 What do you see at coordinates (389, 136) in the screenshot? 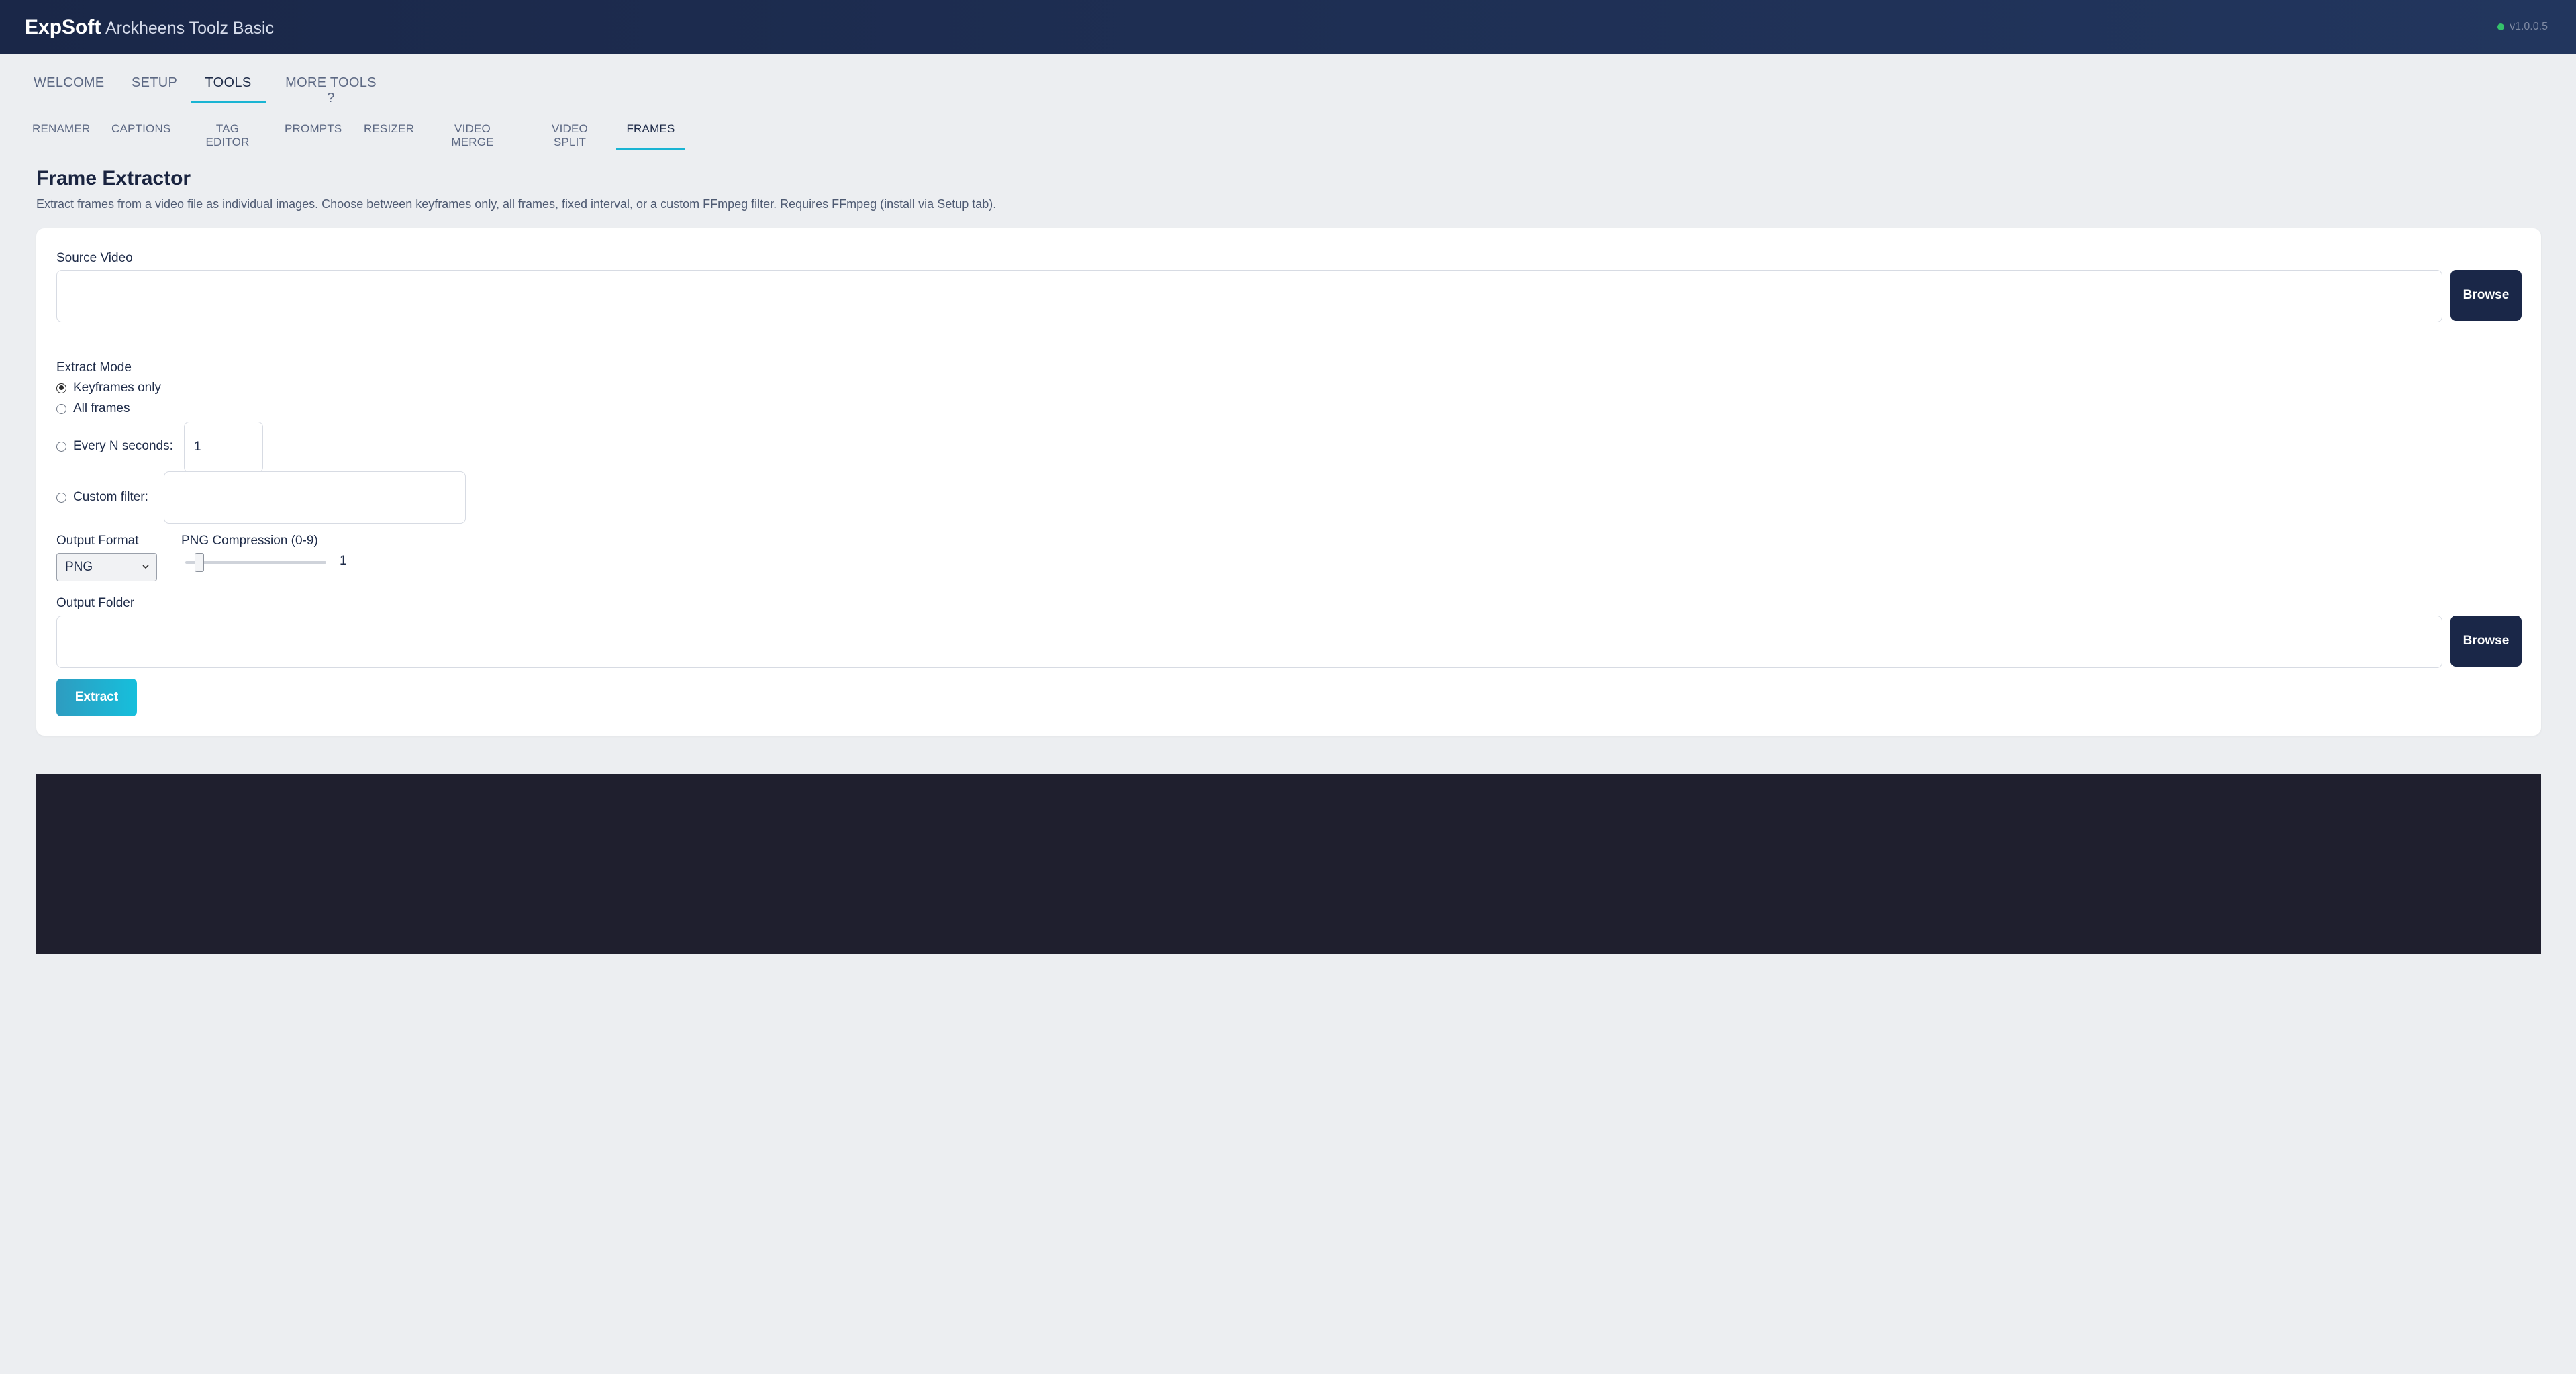
I see `subtab-resizer: RESIZER` at bounding box center [389, 136].